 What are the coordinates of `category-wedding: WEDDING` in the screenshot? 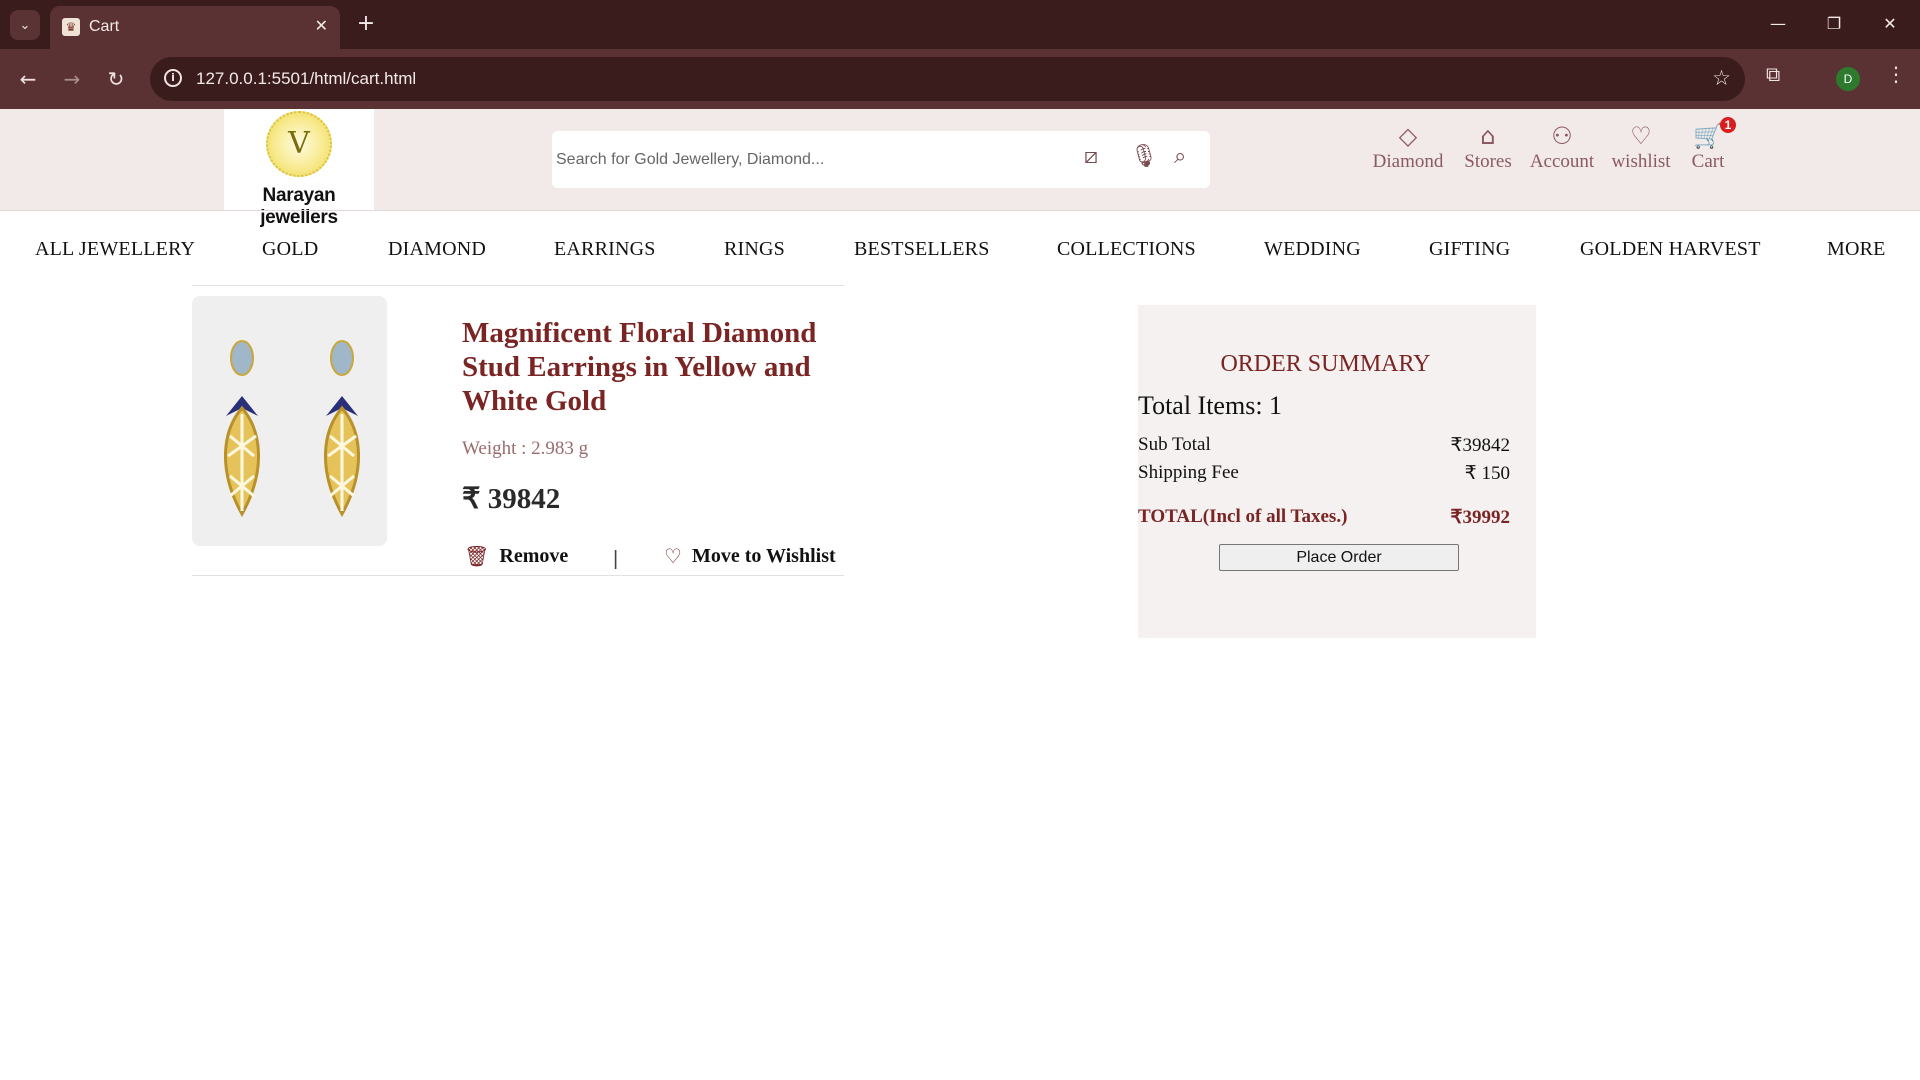 It's located at (1312, 249).